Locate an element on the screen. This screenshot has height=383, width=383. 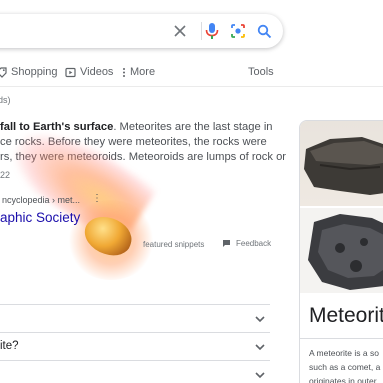
camera-lens-icon is located at coordinates (238, 31).